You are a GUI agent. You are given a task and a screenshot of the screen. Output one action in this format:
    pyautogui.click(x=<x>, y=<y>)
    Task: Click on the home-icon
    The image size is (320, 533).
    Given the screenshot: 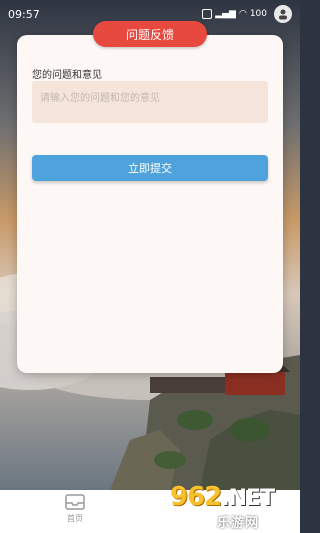 What is the action you would take?
    pyautogui.click(x=75, y=502)
    